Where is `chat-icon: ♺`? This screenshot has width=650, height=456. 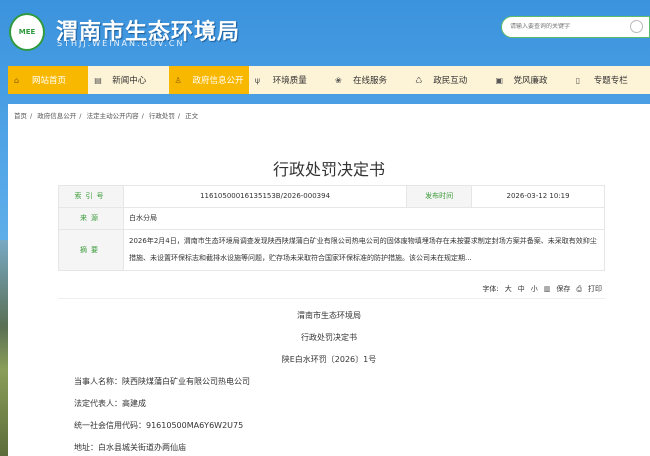 chat-icon: ♺ is located at coordinates (419, 80).